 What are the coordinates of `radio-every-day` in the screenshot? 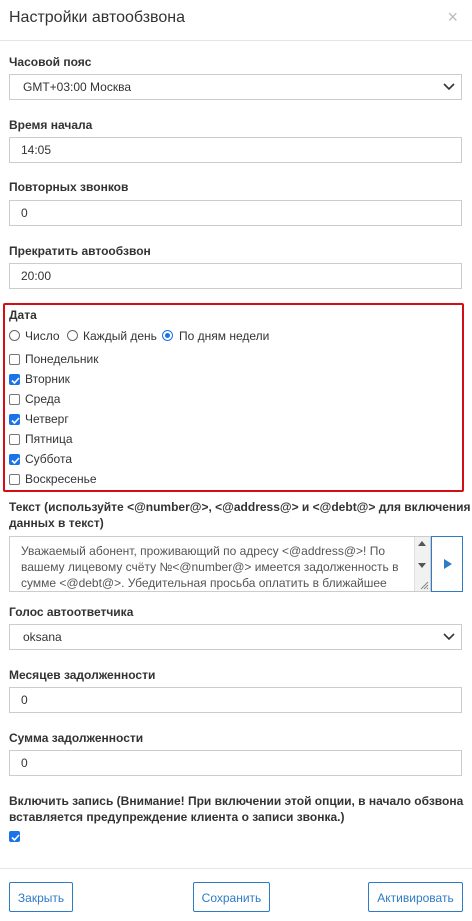 It's located at (72, 335).